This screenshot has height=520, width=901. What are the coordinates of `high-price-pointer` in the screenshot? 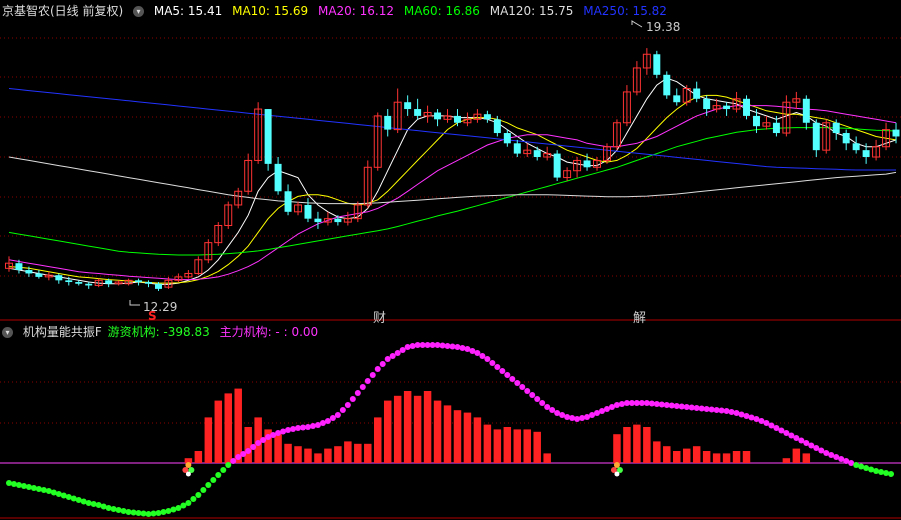 It's located at (637, 24).